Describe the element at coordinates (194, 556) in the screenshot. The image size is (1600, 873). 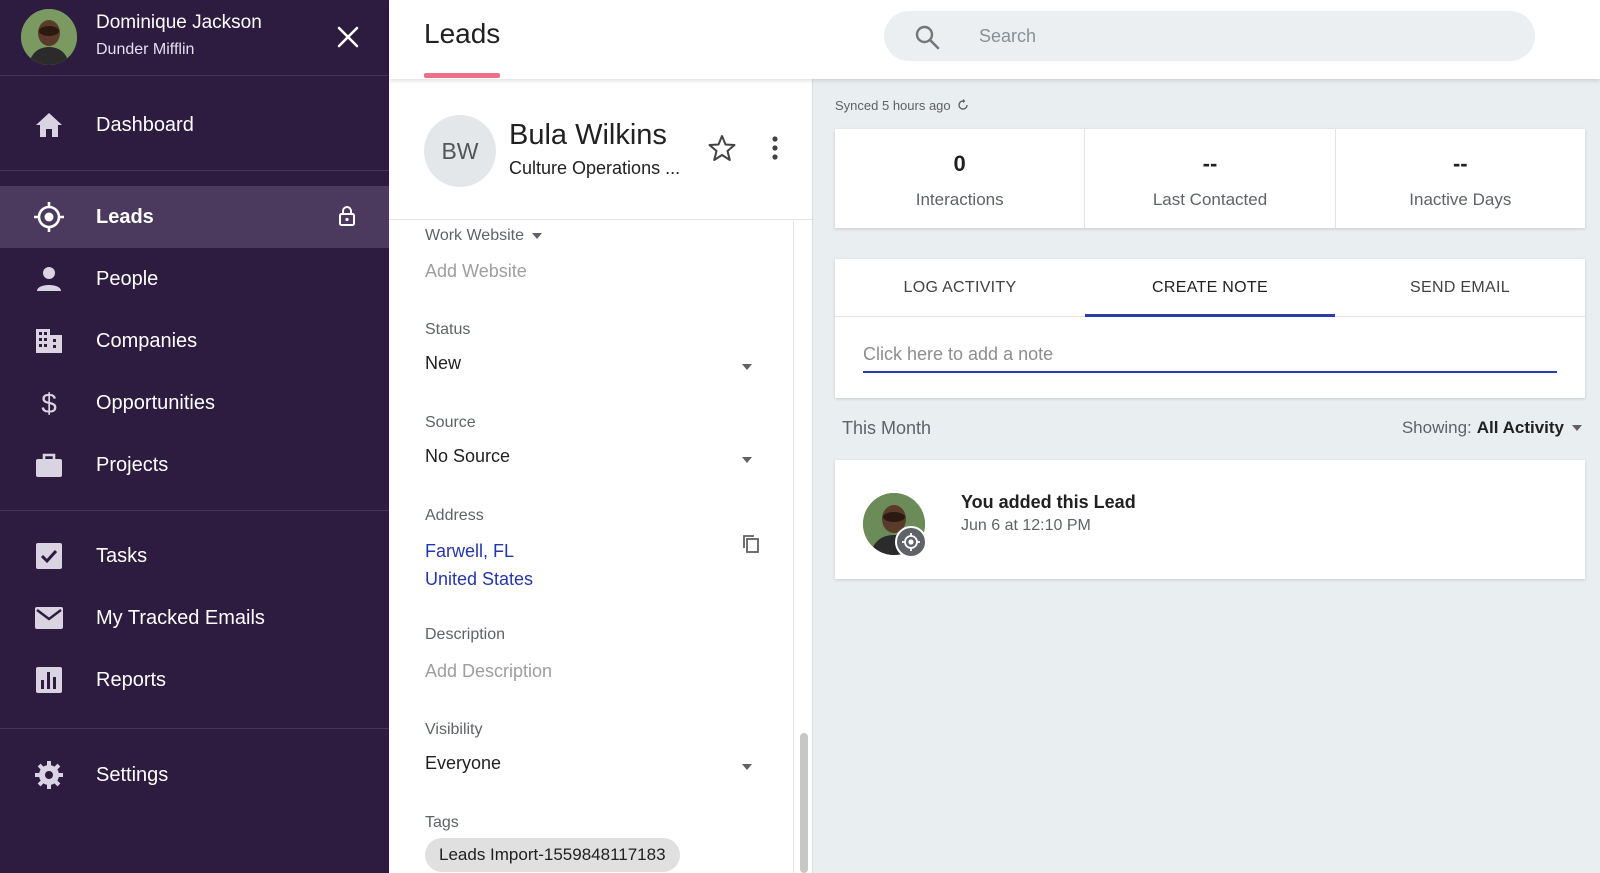
I see `sidebar-item-tasks: Tasks` at that location.